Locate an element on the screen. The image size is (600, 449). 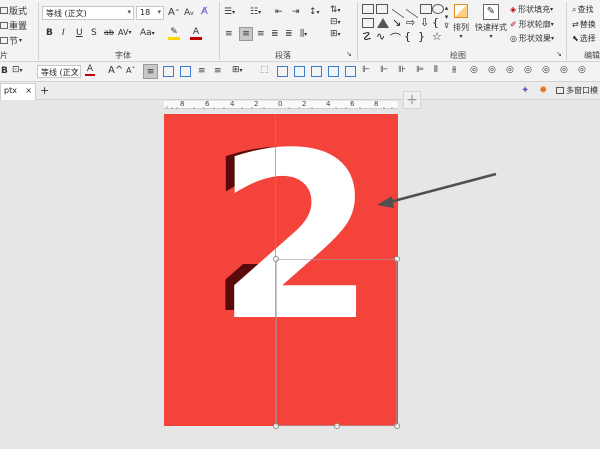
horizontal-ruler: 8 6 4 2 0 2 4 6 8 is located at coordinates (281, 104).